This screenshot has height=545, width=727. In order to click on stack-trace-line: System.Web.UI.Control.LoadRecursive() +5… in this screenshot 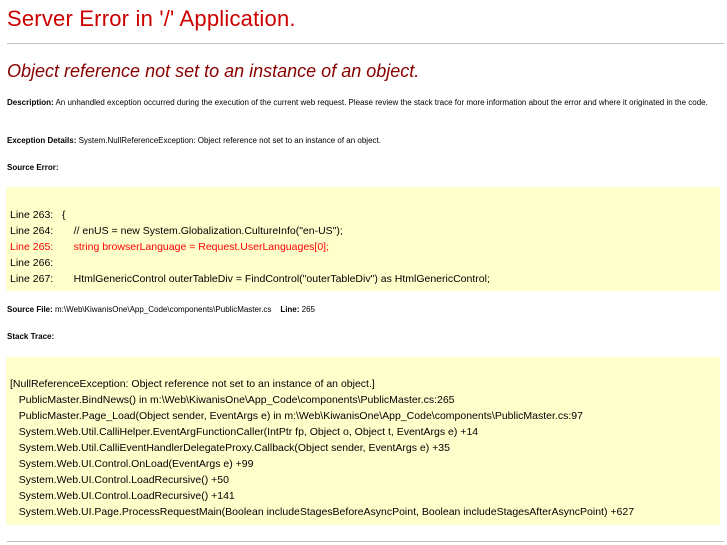, I will do `click(119, 480)`.